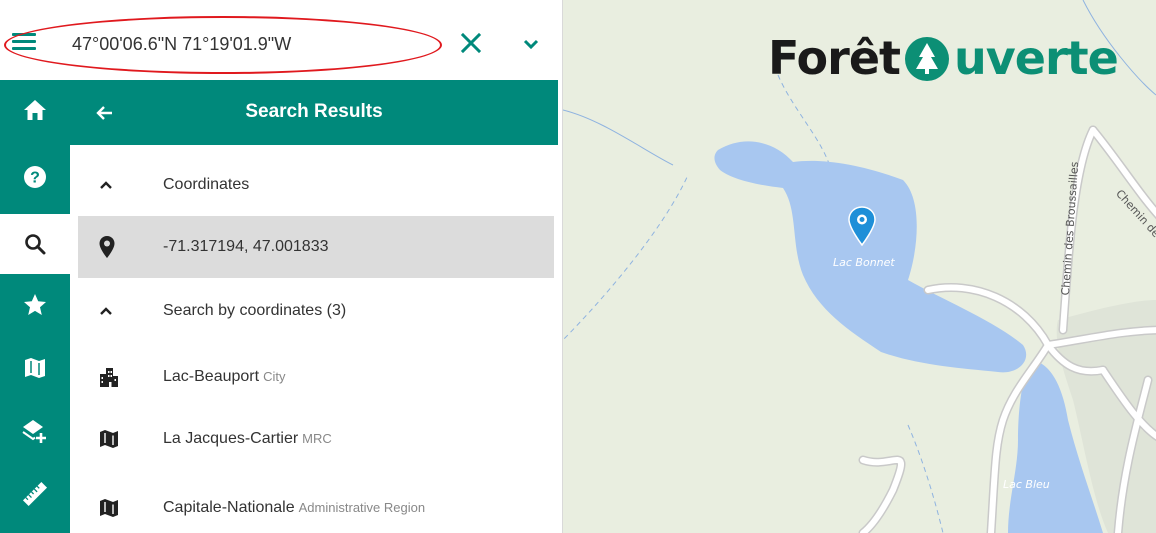 The image size is (1156, 533). I want to click on rail-item-home, so click(35, 110).